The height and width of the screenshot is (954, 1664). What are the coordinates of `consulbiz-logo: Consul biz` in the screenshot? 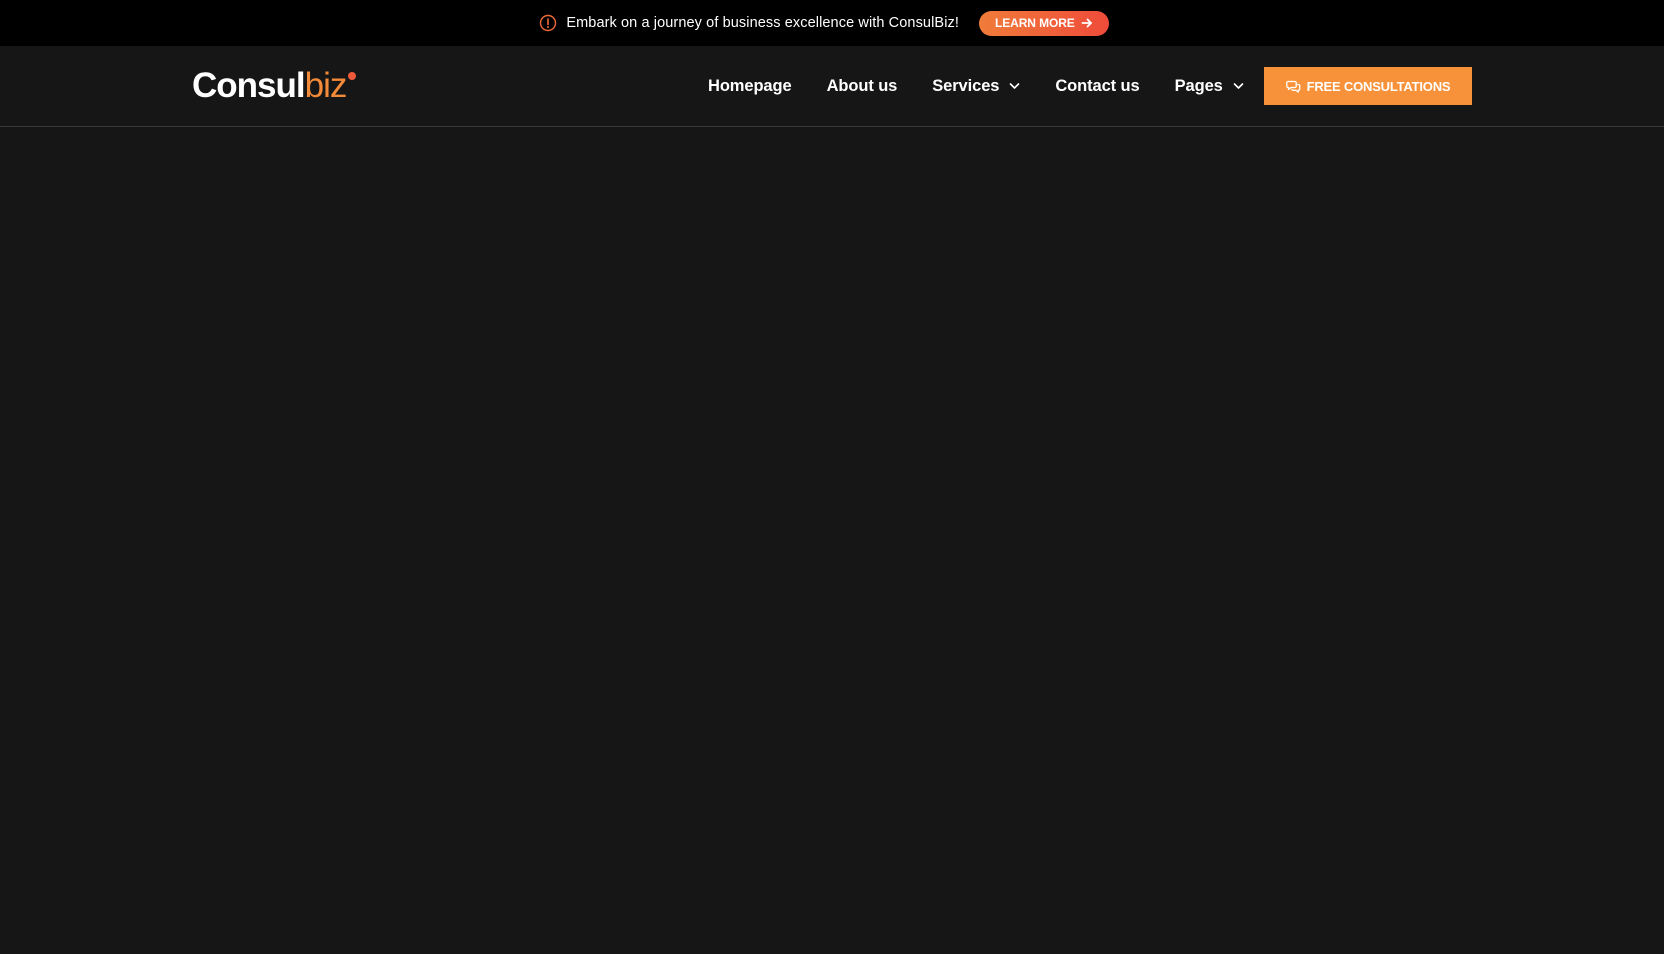 It's located at (274, 86).